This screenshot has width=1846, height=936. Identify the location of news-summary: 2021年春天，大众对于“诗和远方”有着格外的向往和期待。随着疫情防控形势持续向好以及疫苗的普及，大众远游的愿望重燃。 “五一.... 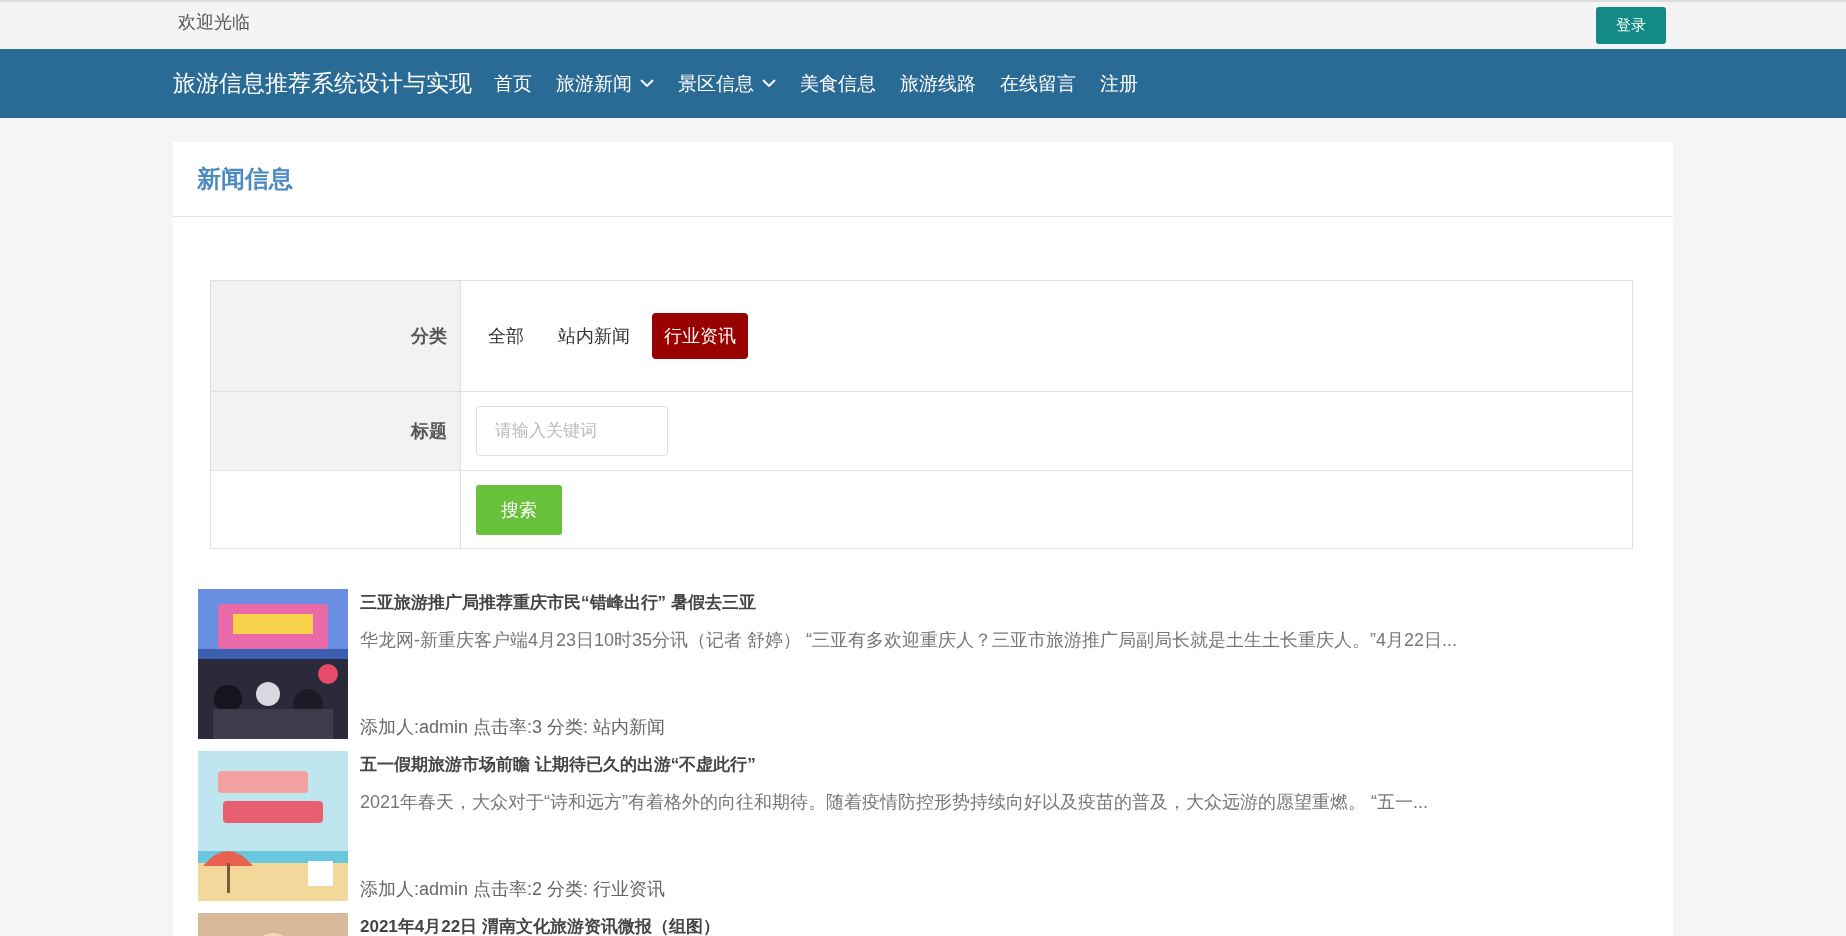
(894, 802).